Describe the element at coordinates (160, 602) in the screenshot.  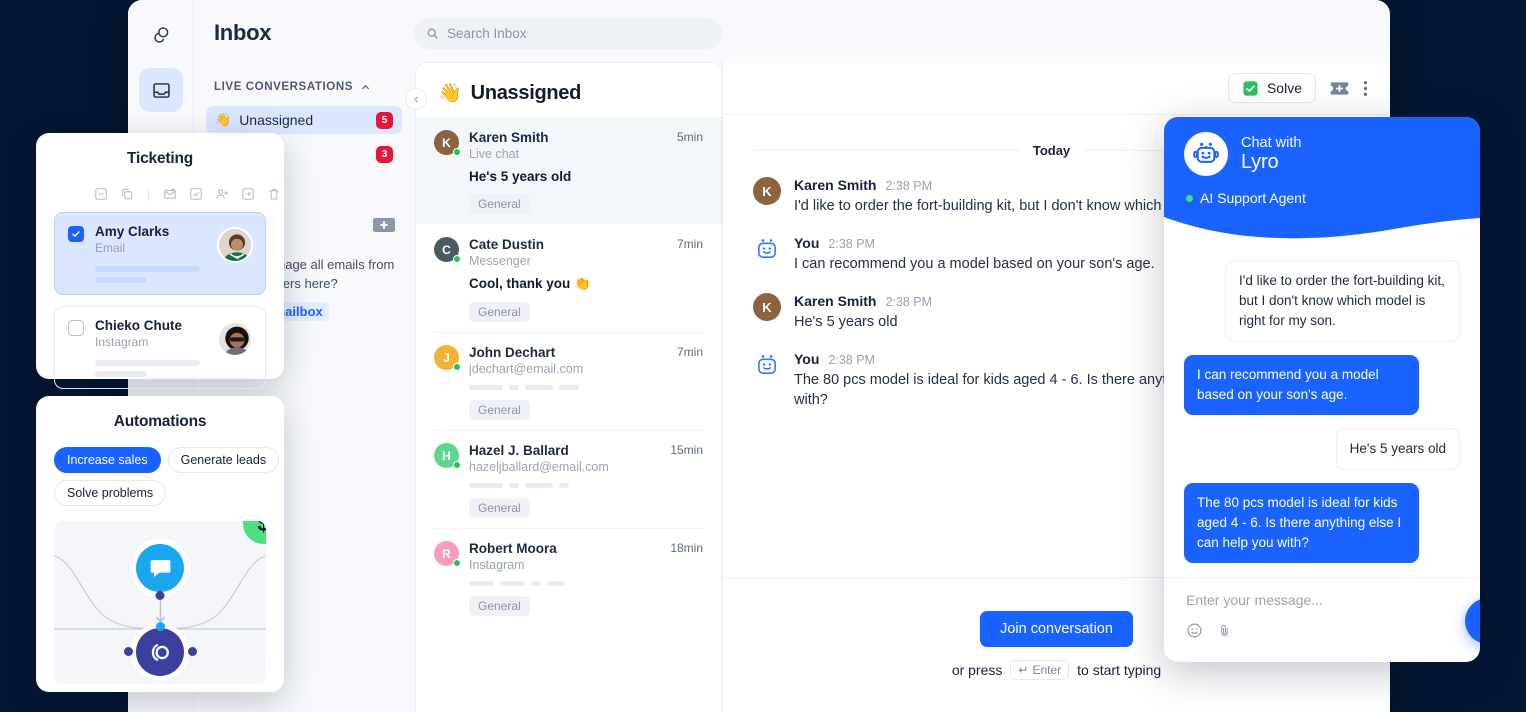
I see `automation-flow-canvas: $` at that location.